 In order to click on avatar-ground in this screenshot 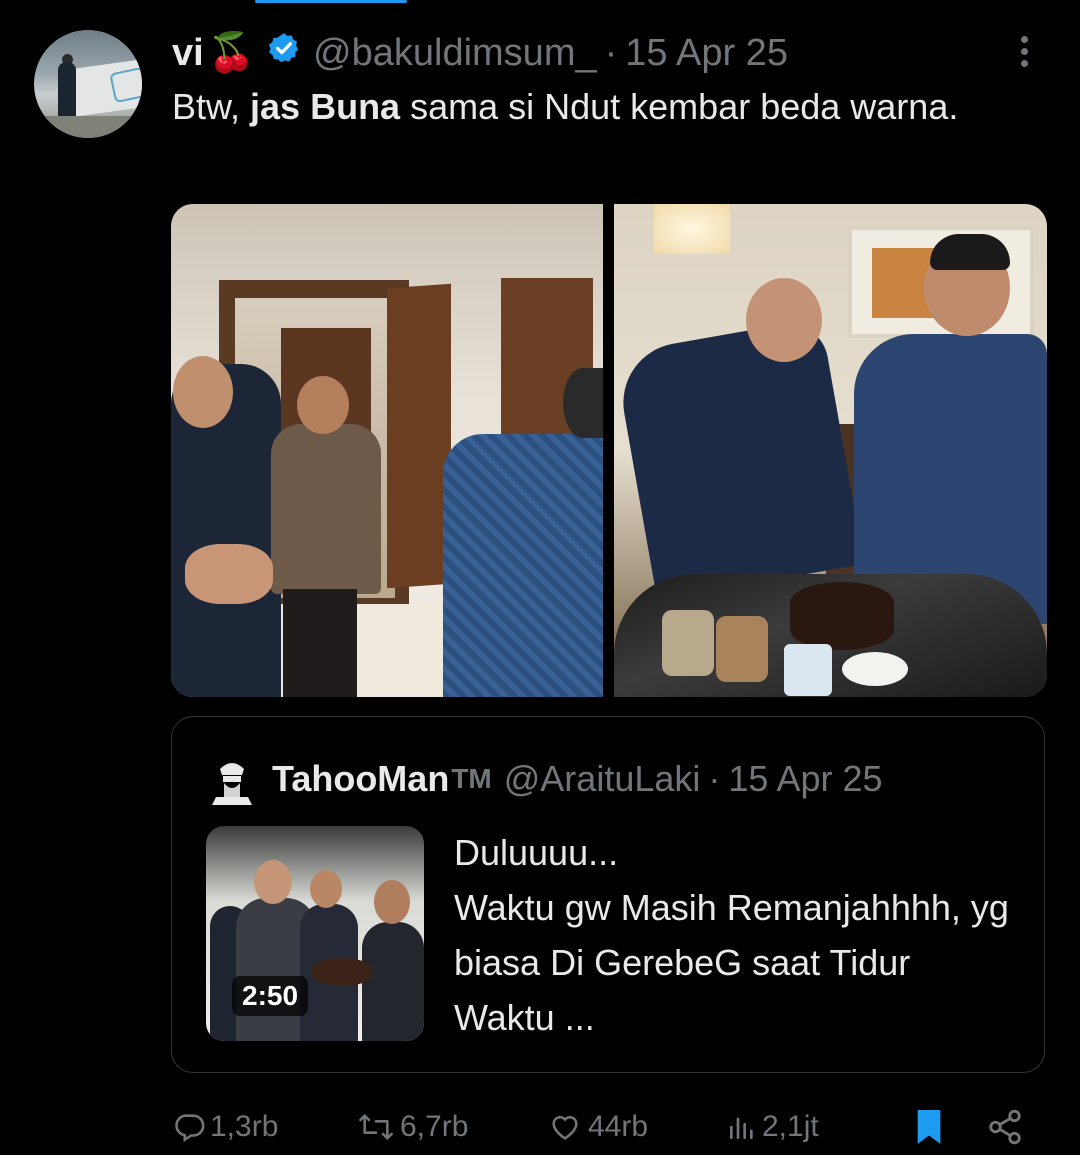, I will do `click(88, 127)`.